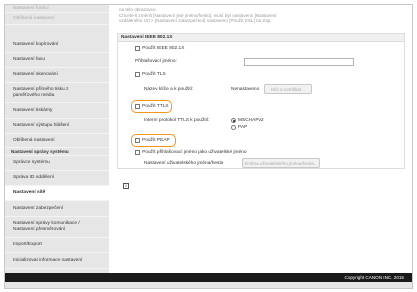  Describe the element at coordinates (57, 60) in the screenshot. I see `sidebar-item-fax-settings: Nastavení faxu` at that location.